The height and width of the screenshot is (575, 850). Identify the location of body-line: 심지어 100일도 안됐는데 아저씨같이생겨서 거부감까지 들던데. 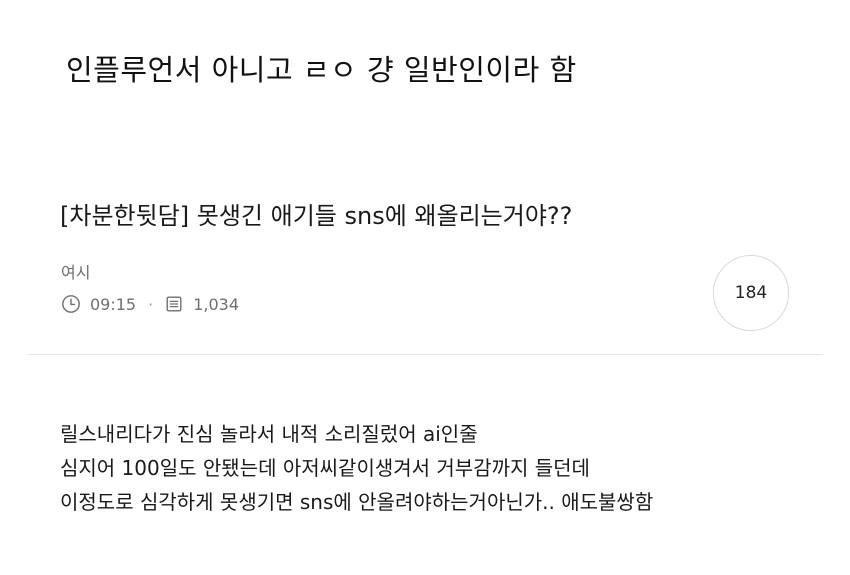
(325, 468).